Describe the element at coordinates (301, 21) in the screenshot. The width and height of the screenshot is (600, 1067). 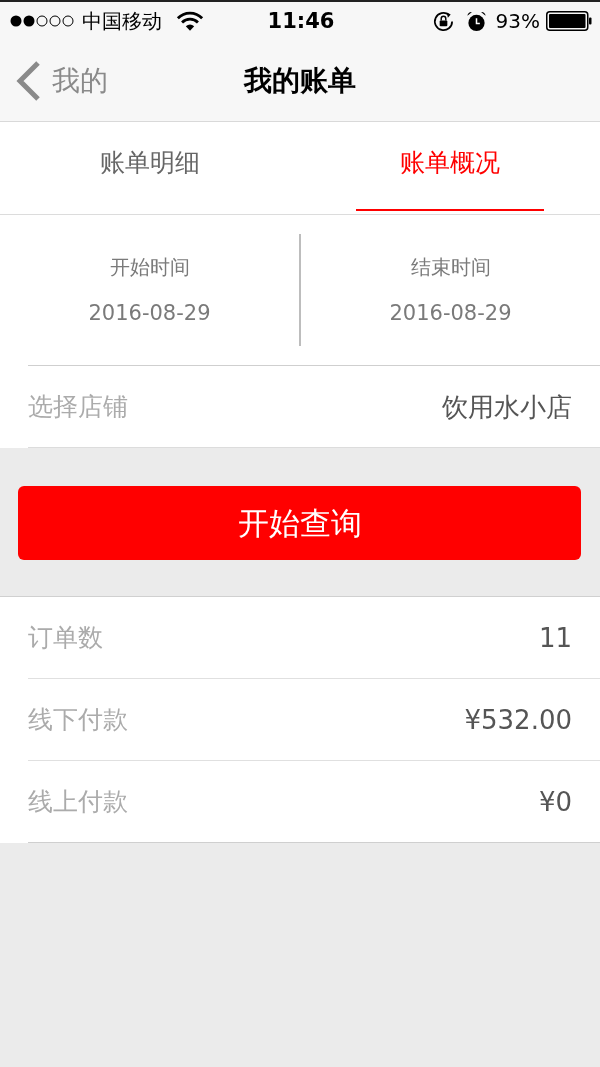
I see `status-time: 11:46` at that location.